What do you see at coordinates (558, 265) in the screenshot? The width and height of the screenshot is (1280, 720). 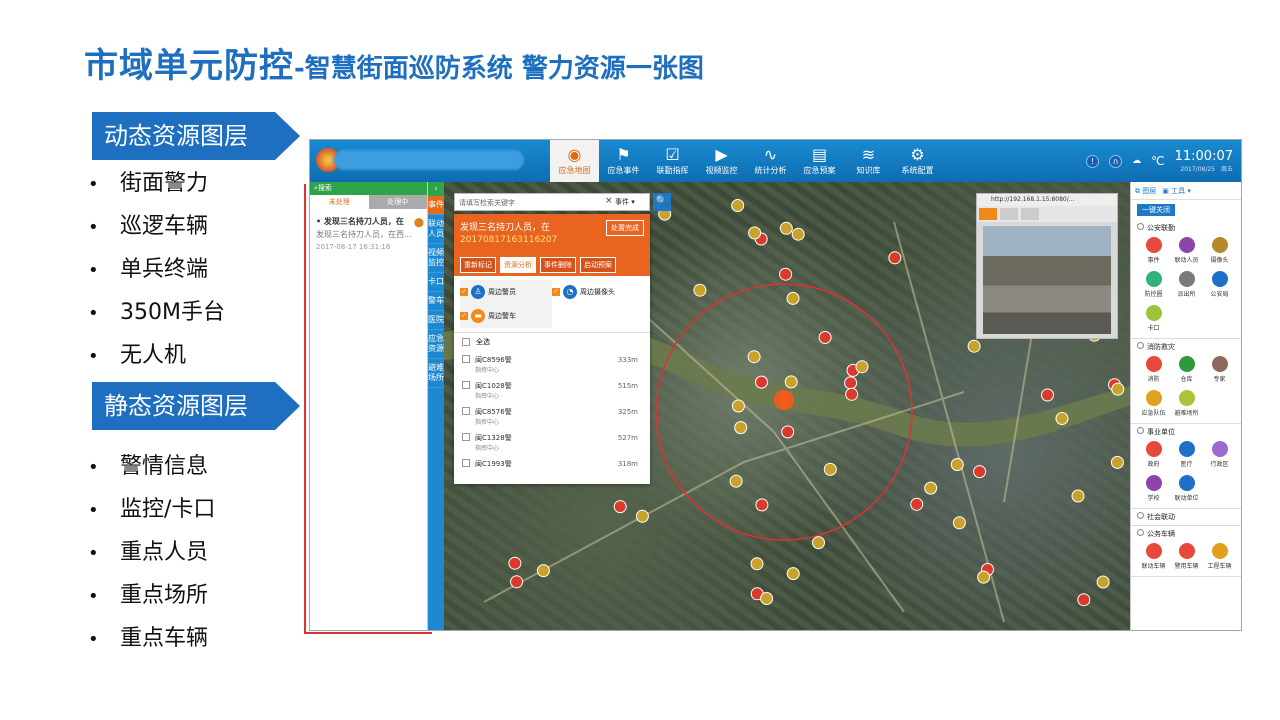 I see `popup-action-button: 事件删除` at bounding box center [558, 265].